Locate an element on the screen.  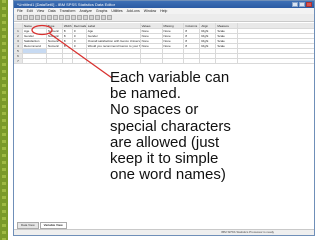
header-width: Width is located at coordinates (68, 25).